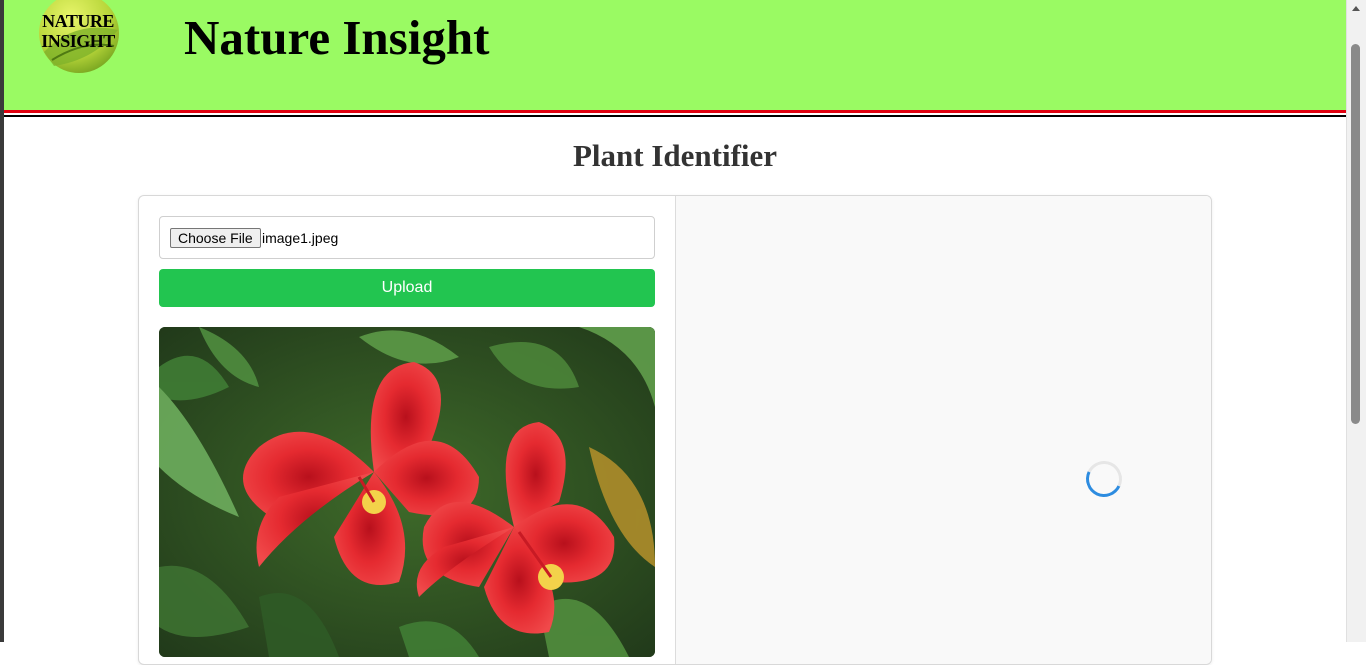 Image resolution: width=1366 pixels, height=665 pixels. I want to click on logo-text: NATURE INSIGHT, so click(78, 31).